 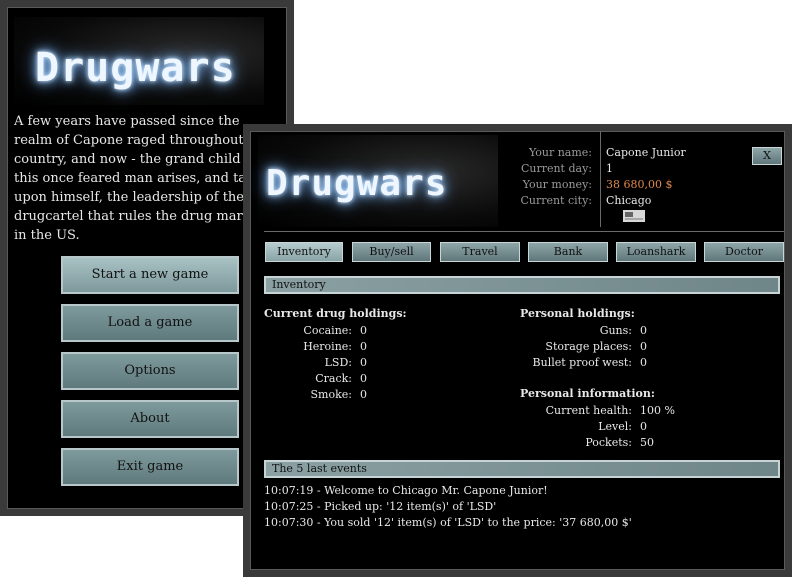 What do you see at coordinates (744, 252) in the screenshot?
I see `tab-doctor: Doctor` at bounding box center [744, 252].